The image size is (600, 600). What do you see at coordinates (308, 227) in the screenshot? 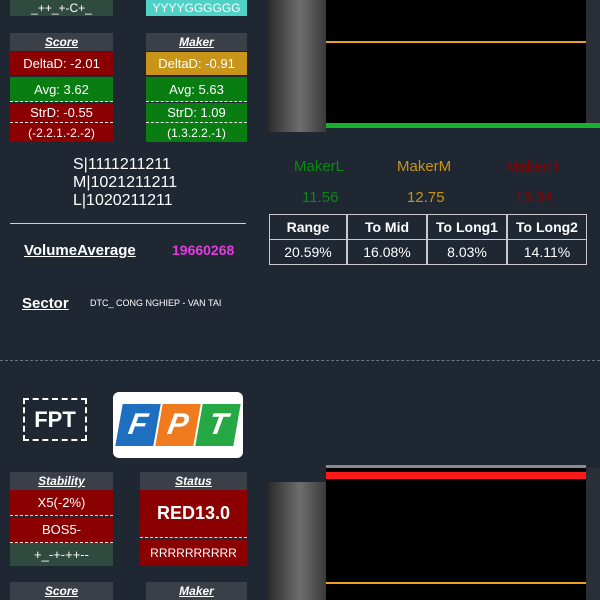
I see `header-range: Range` at bounding box center [308, 227].